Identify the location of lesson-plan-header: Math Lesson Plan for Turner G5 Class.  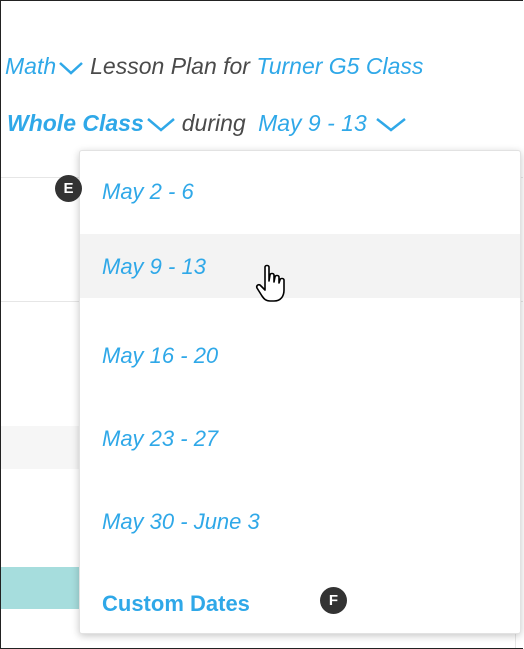
(214, 66).